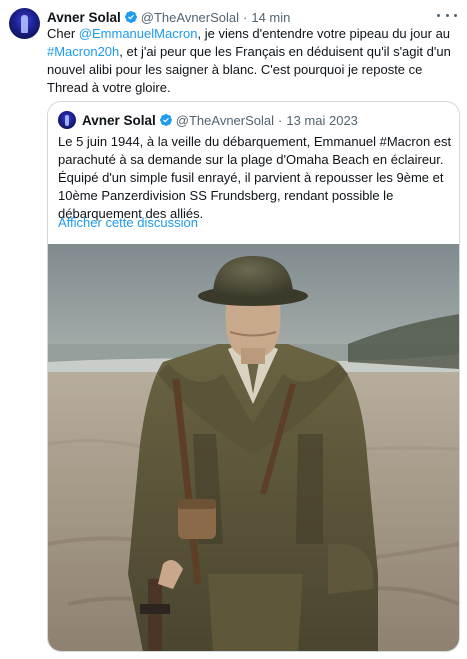  Describe the element at coordinates (84, 17) in the screenshot. I see `author-name: Avner Solal` at that location.